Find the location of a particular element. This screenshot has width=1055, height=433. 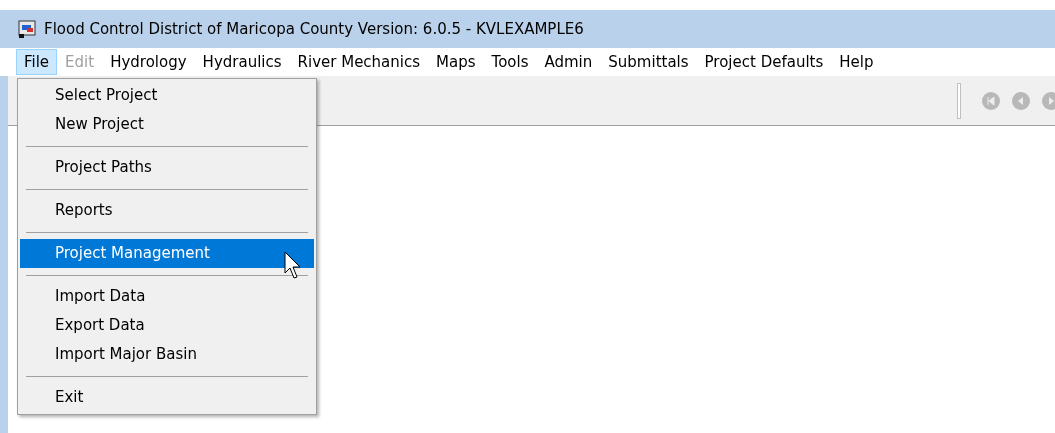

back-icon is located at coordinates (1021, 100).